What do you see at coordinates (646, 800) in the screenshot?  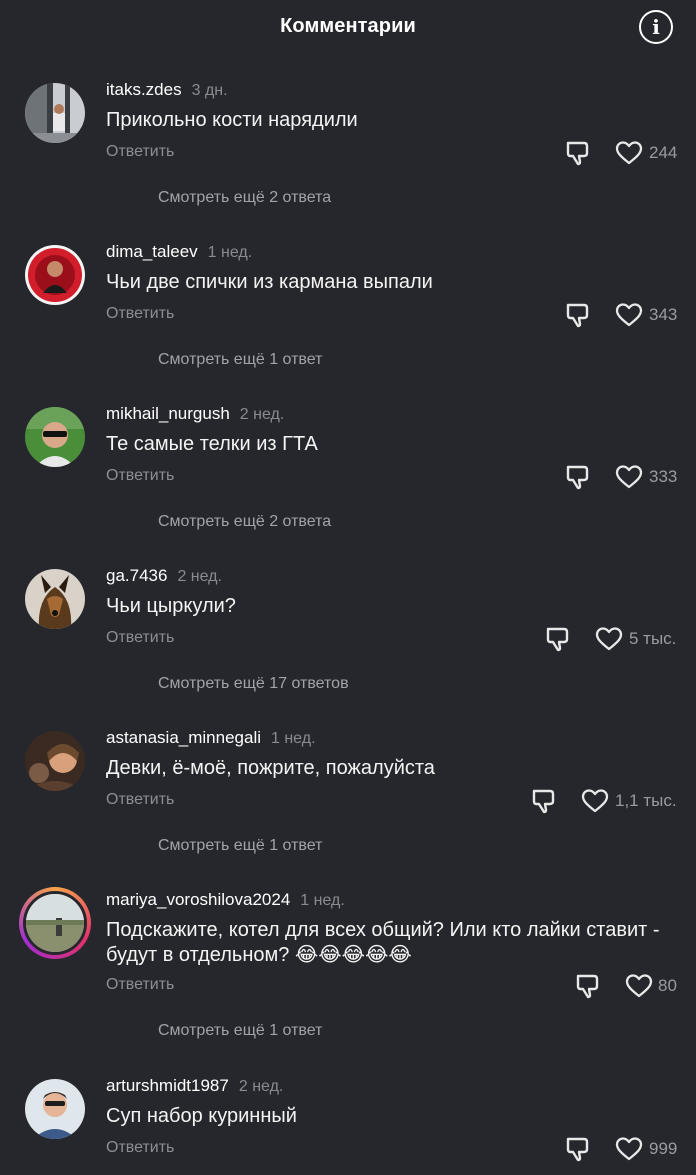 I see `like-count: 1,1 тыс.` at bounding box center [646, 800].